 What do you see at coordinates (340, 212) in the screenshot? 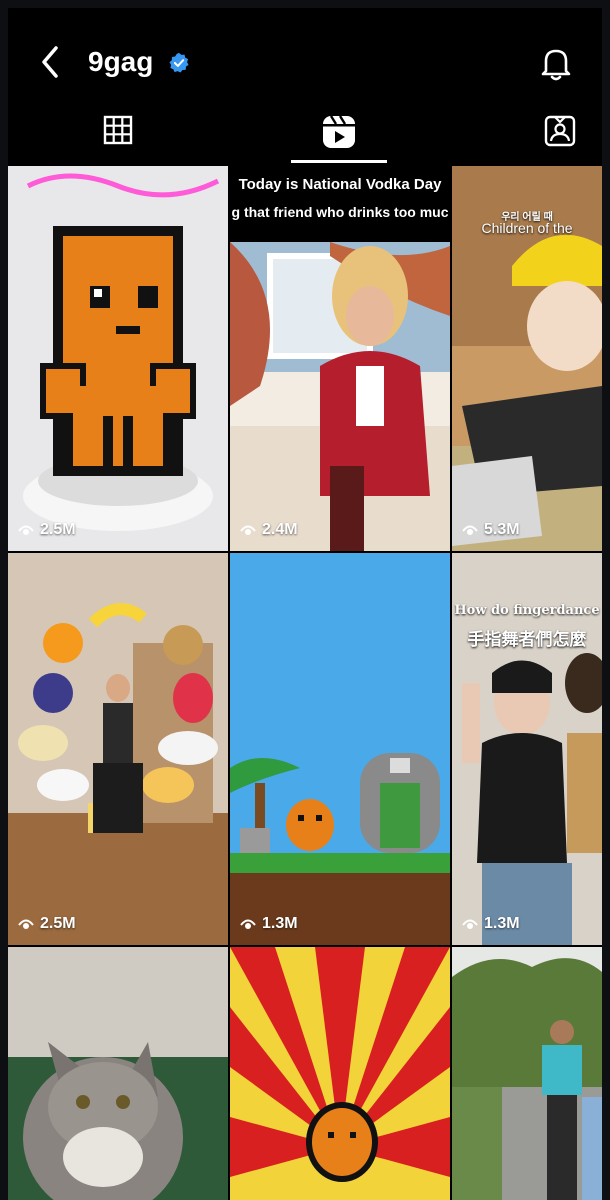
I see `overlay-caption-line-2: g that friend who drinks too muc` at bounding box center [340, 212].